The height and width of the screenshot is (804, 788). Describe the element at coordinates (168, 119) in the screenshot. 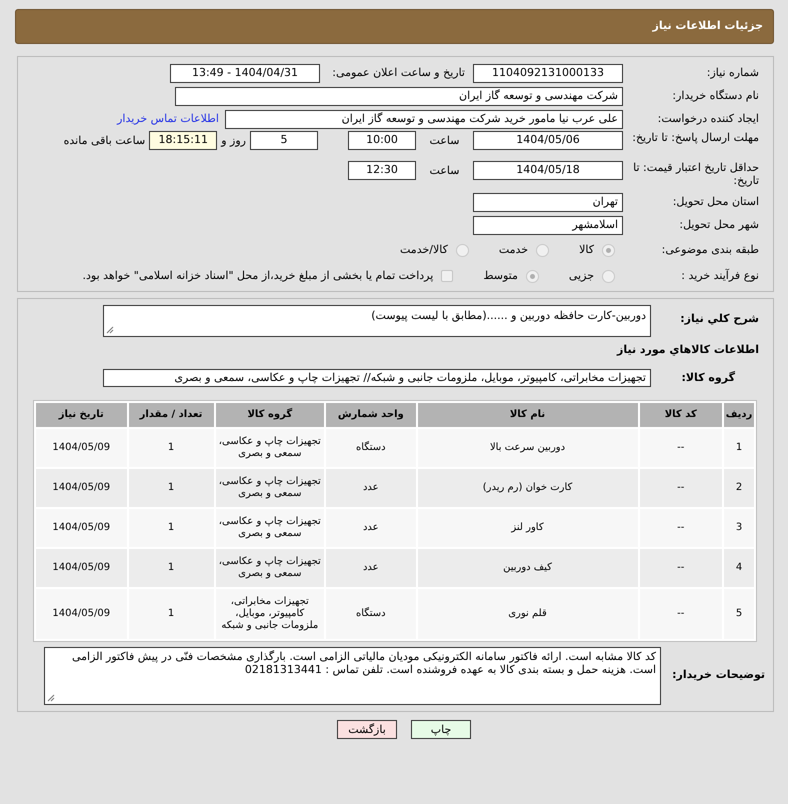

I see `buyer-contact-link: اطلاعات تماس خریدار` at that location.